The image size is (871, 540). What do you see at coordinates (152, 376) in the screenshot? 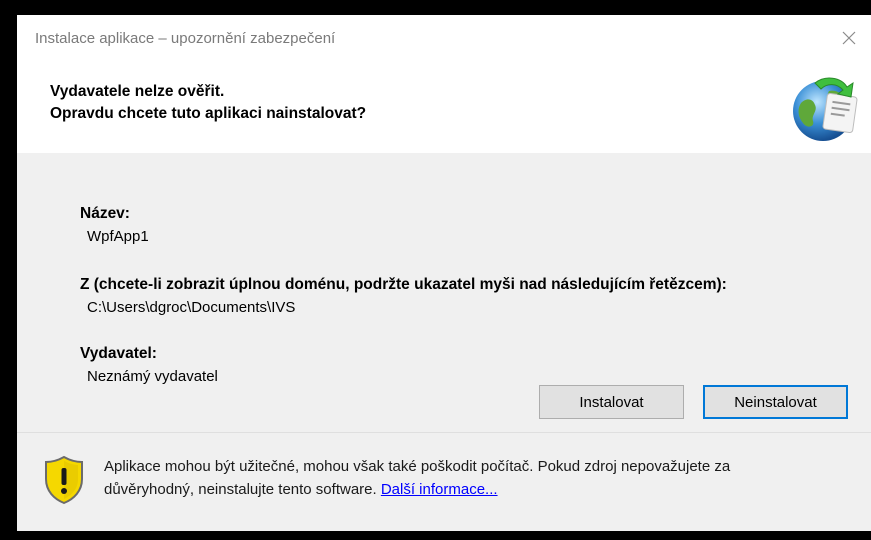
I see `publisher-value: Neznámý vydavatel` at bounding box center [152, 376].